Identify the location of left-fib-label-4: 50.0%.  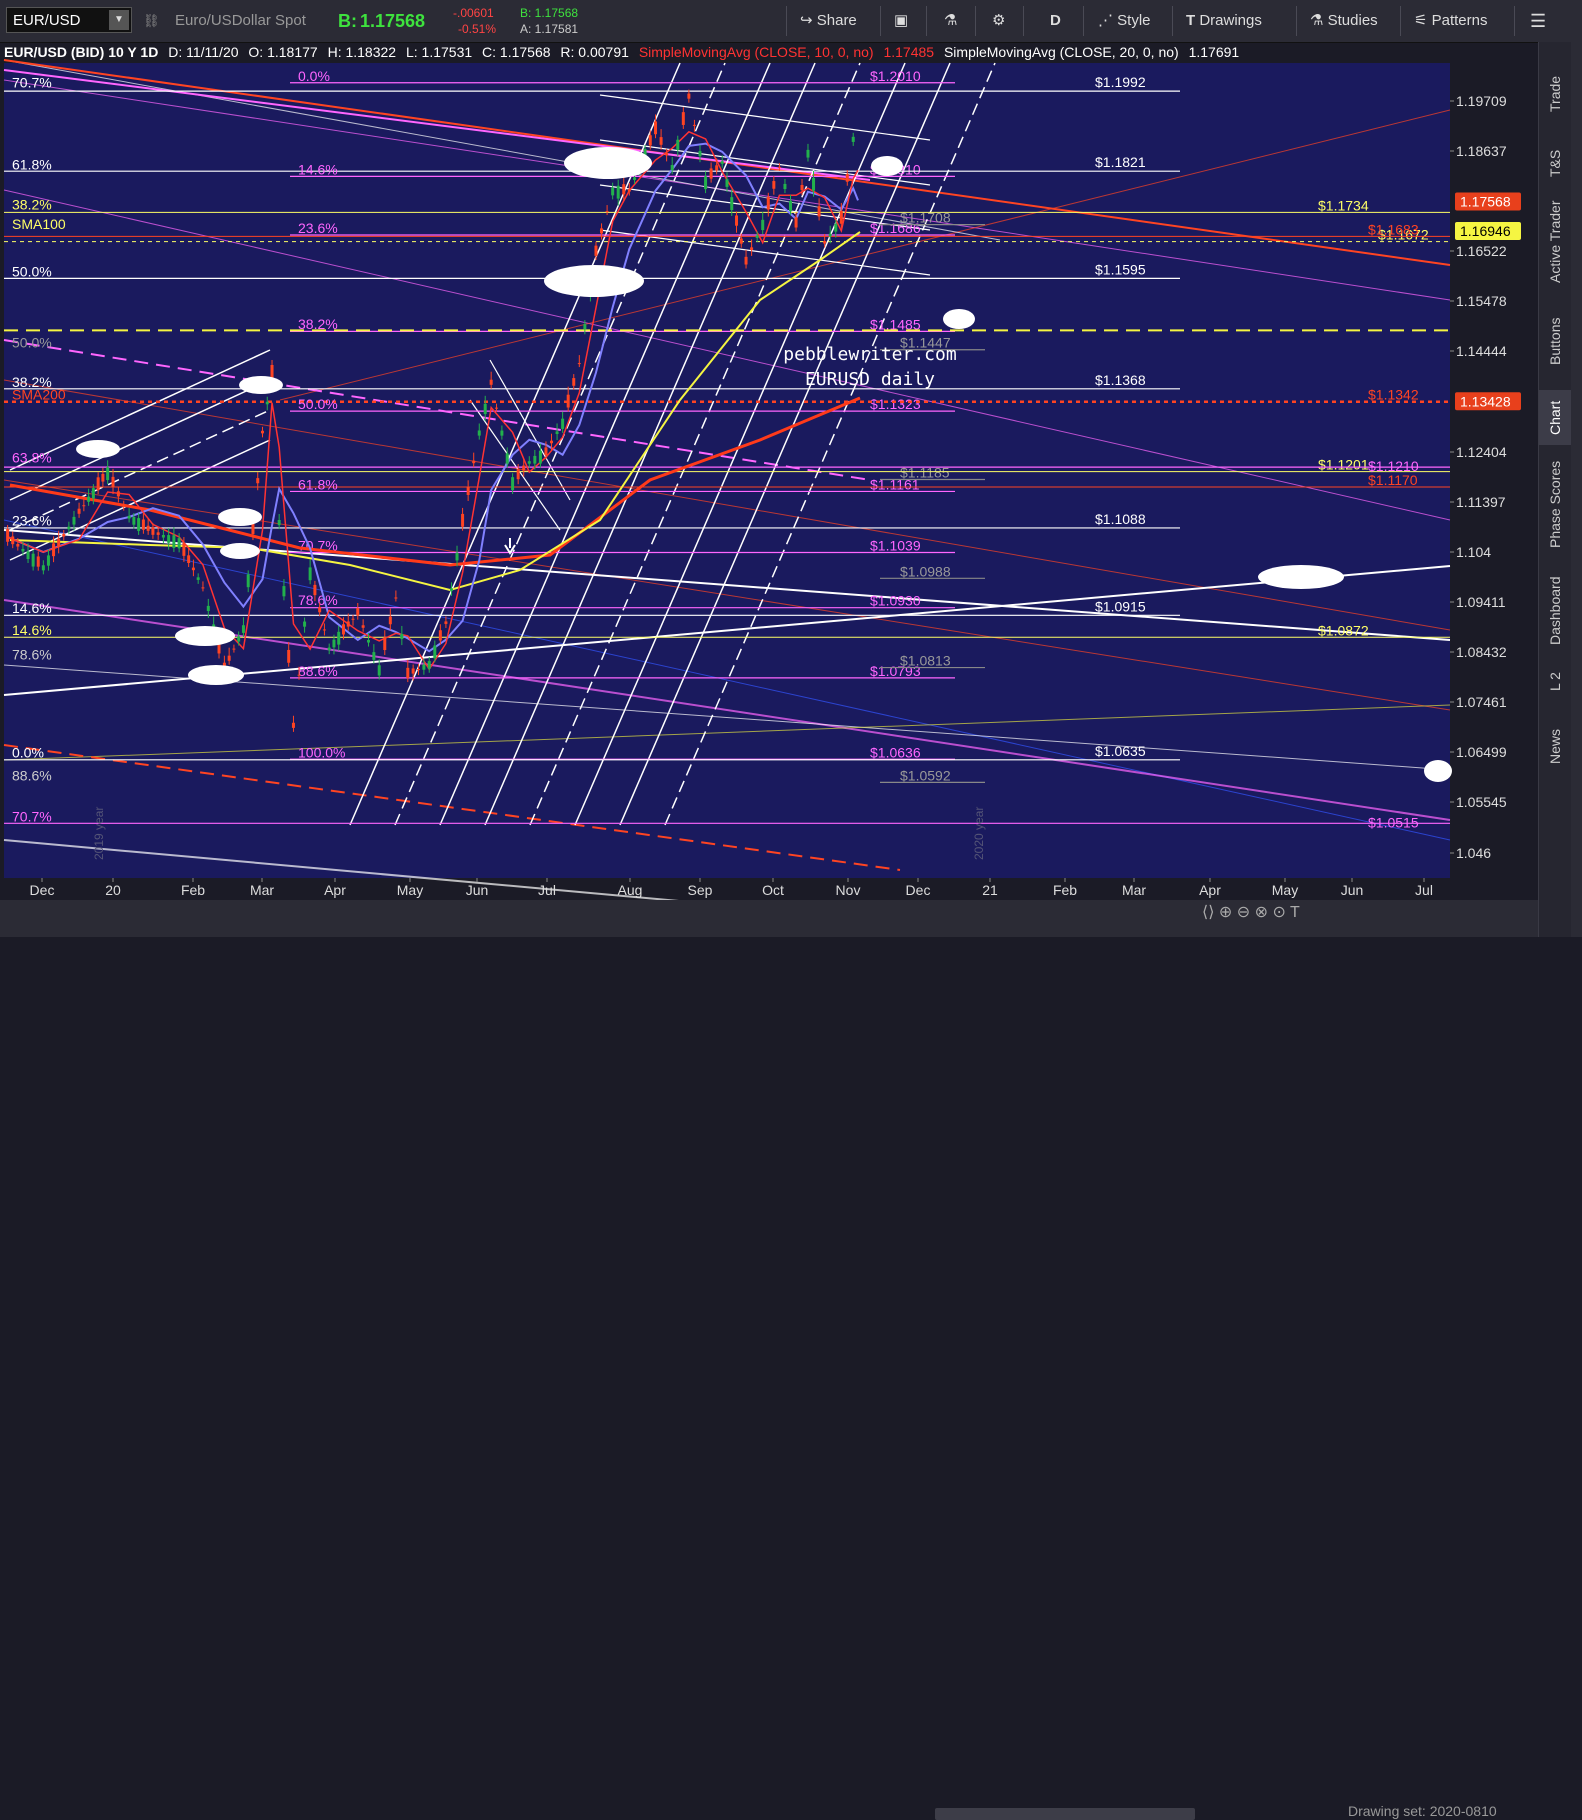
(32, 271).